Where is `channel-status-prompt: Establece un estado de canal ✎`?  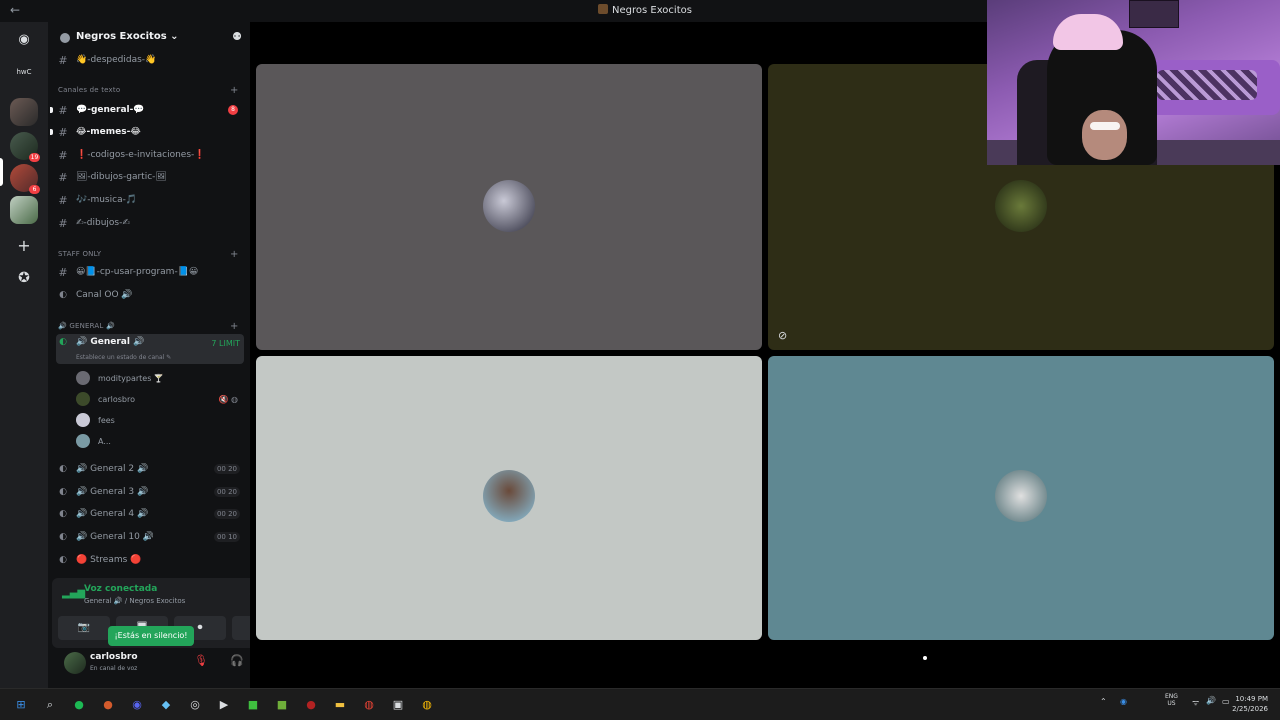
channel-status-prompt: Establece un estado de canal ✎ is located at coordinates (123, 357).